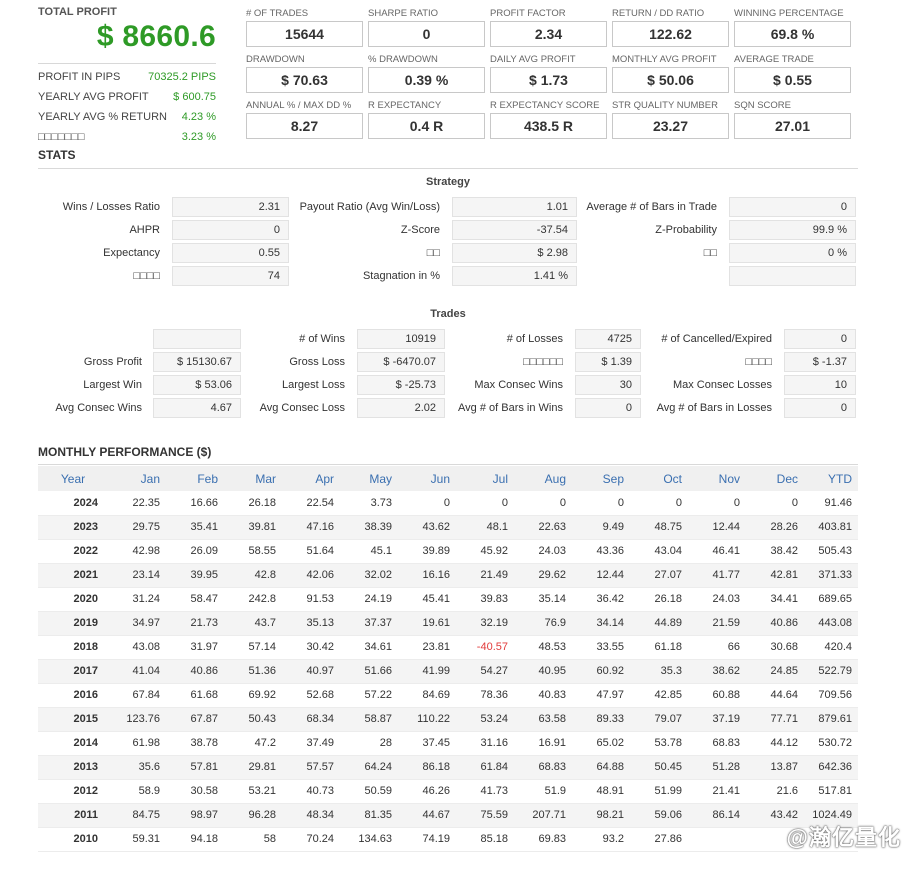 Image resolution: width=909 pixels, height=886 pixels. I want to click on table-cell: 39.89, so click(427, 551).